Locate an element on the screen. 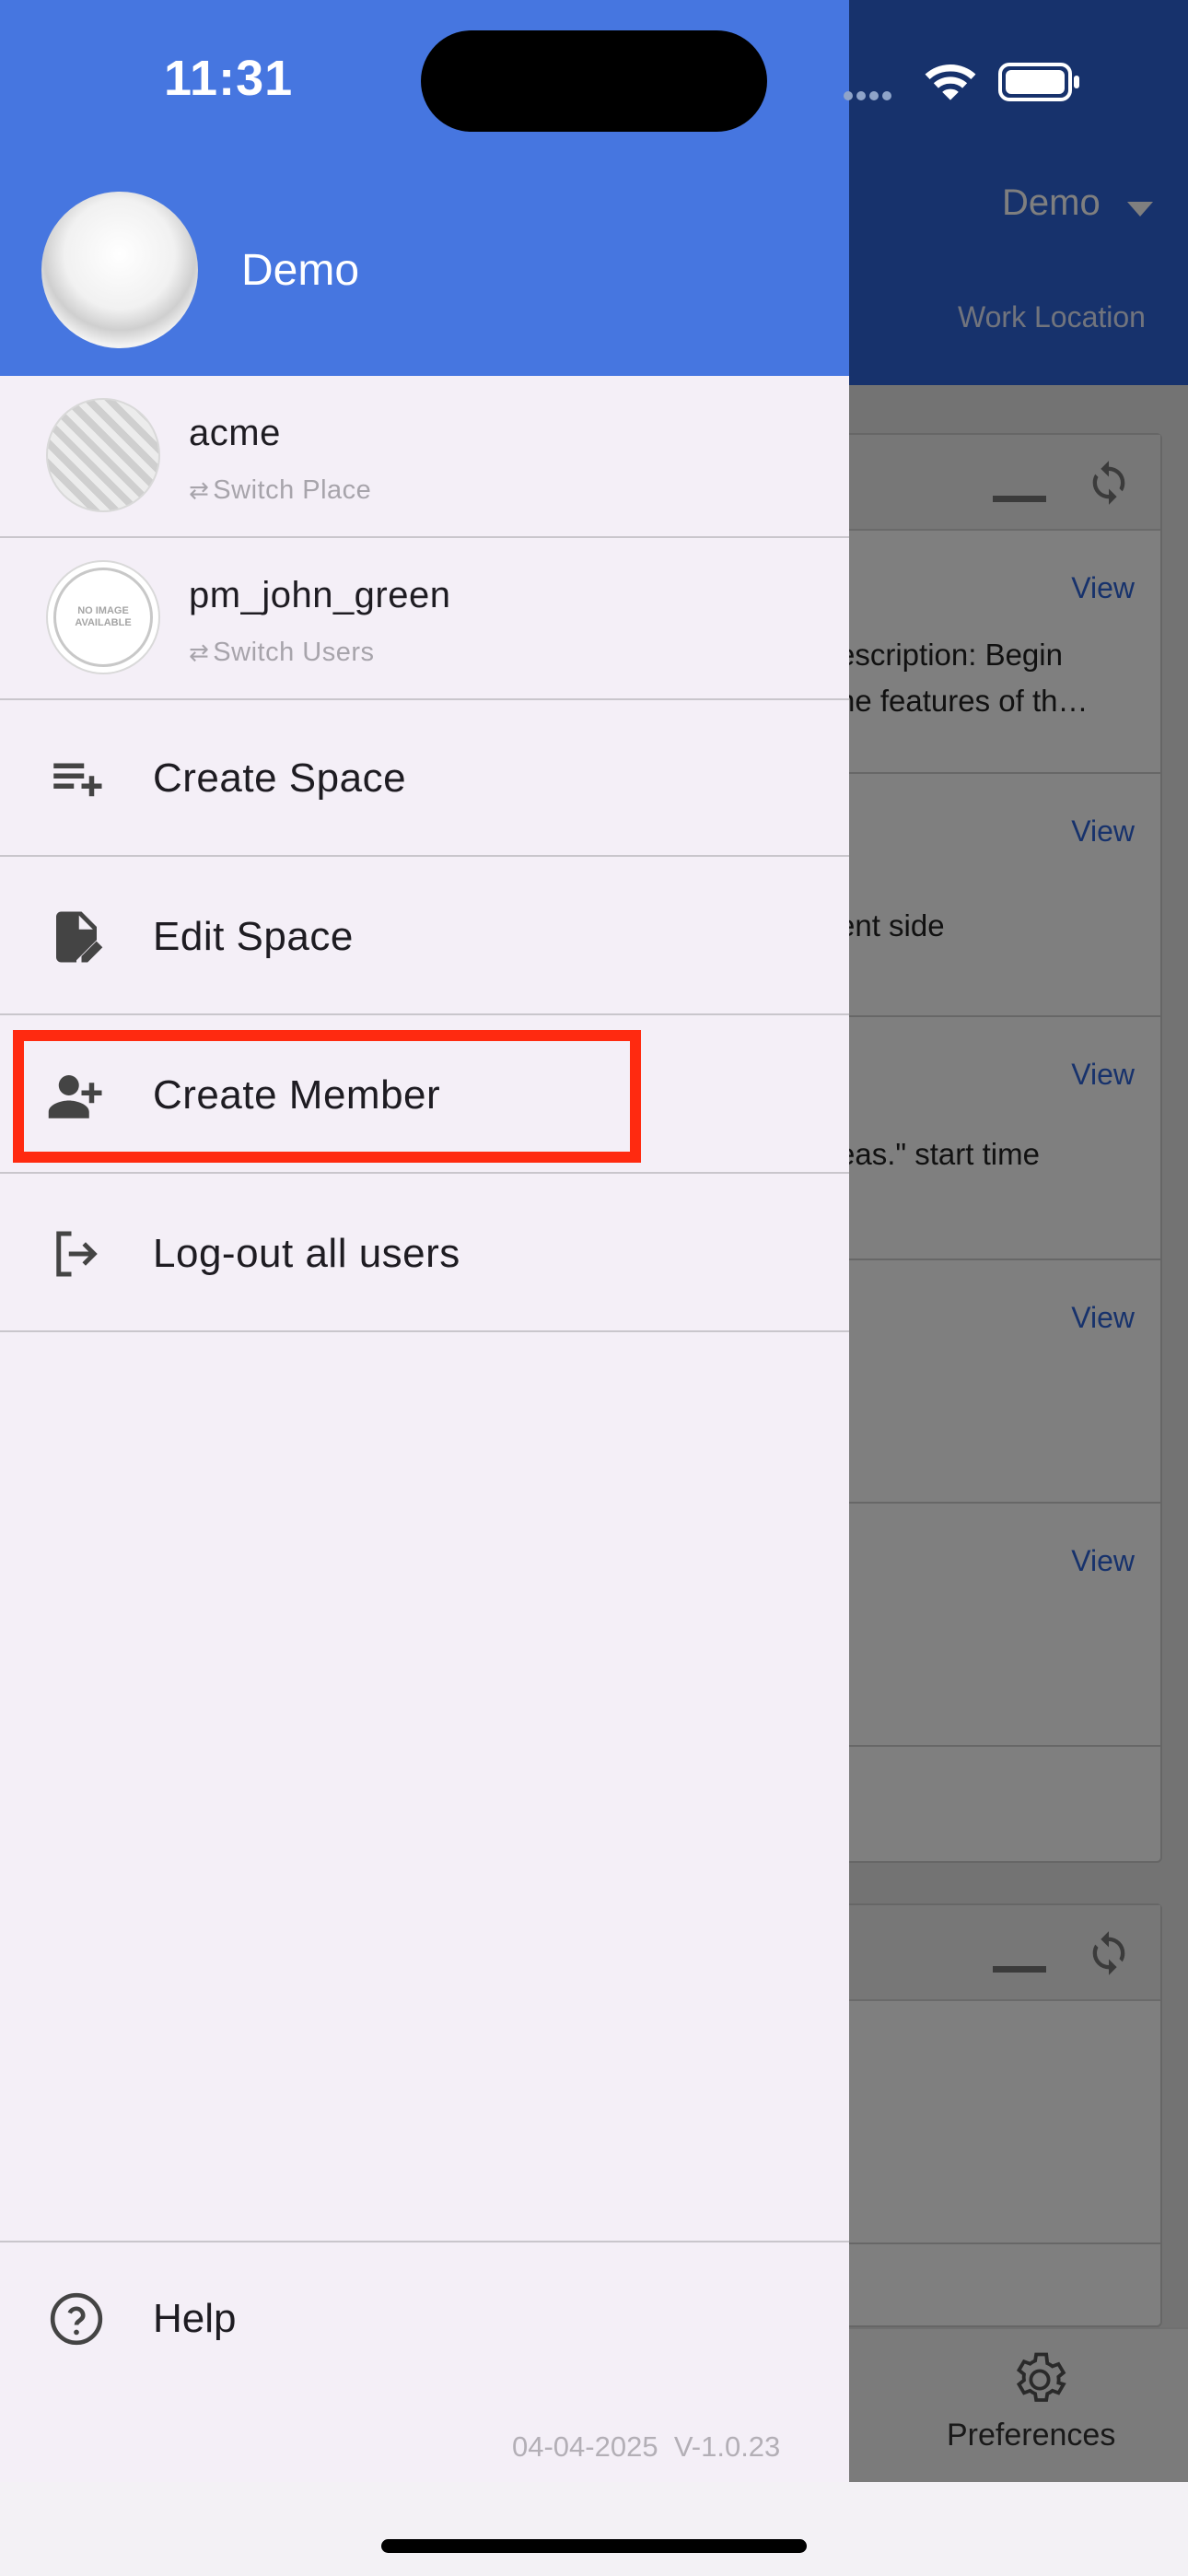 The width and height of the screenshot is (1188, 2576). menu-logout-all: Log-out all users is located at coordinates (424, 1254).